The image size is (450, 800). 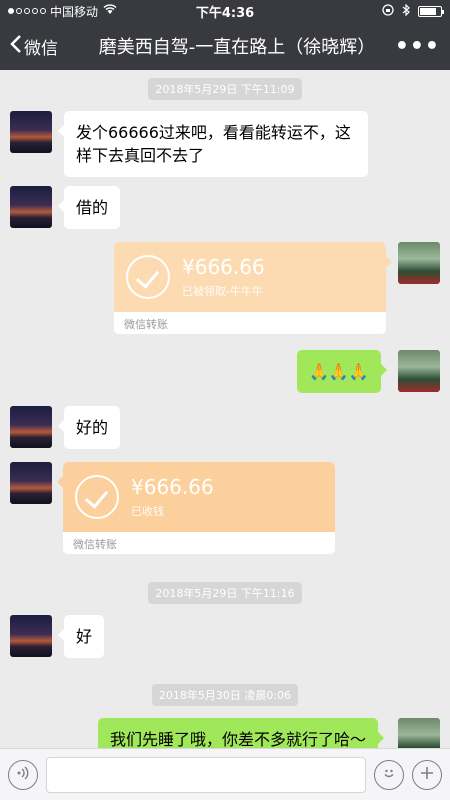 I want to click on voice-icon, so click(x=23, y=774).